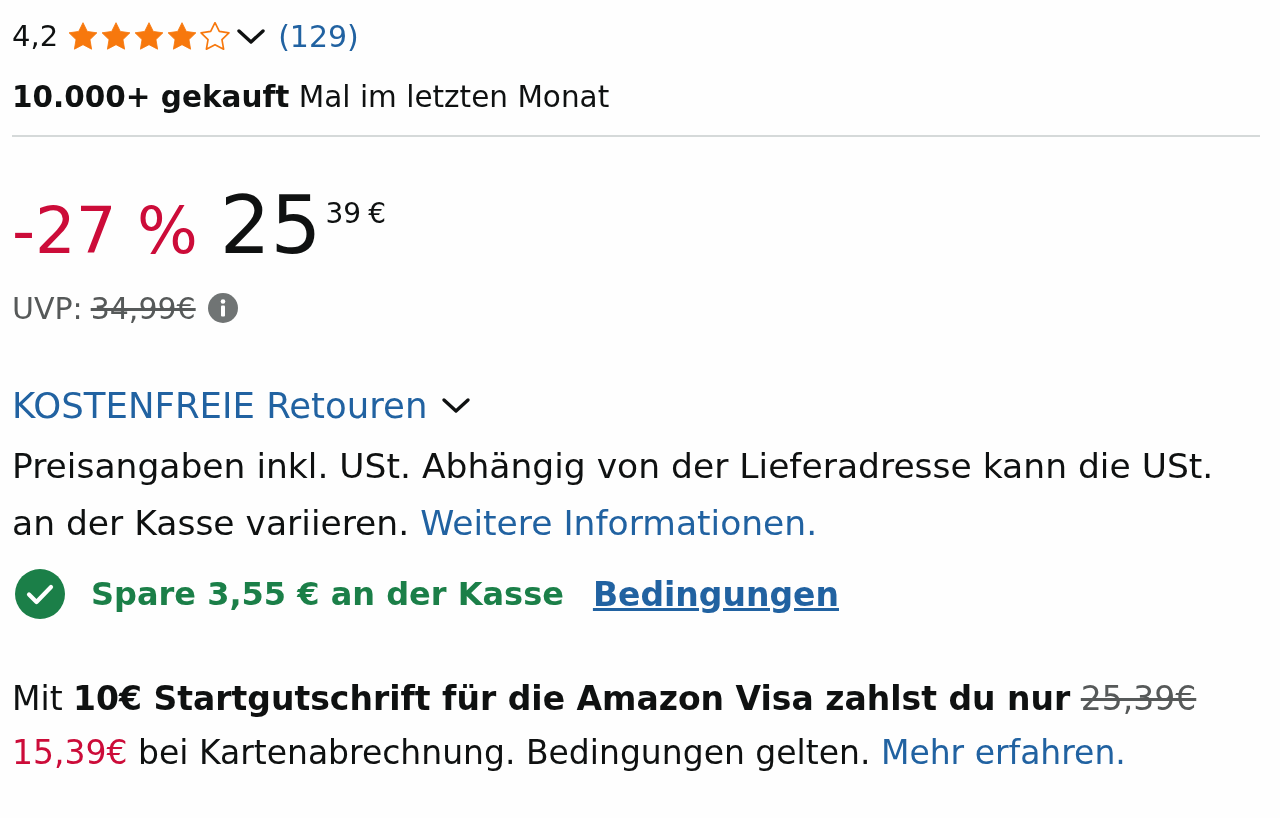  I want to click on price-fraction: 39, so click(343, 214).